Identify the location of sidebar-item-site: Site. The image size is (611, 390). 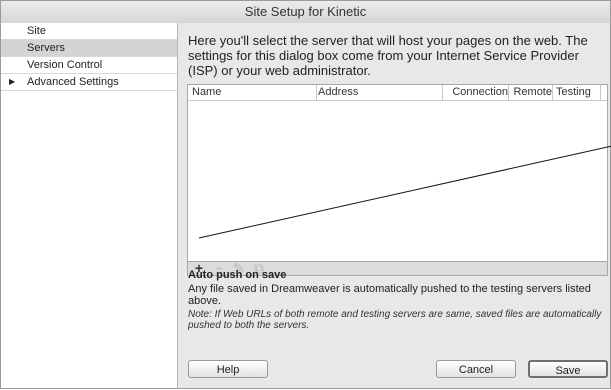
(89, 31).